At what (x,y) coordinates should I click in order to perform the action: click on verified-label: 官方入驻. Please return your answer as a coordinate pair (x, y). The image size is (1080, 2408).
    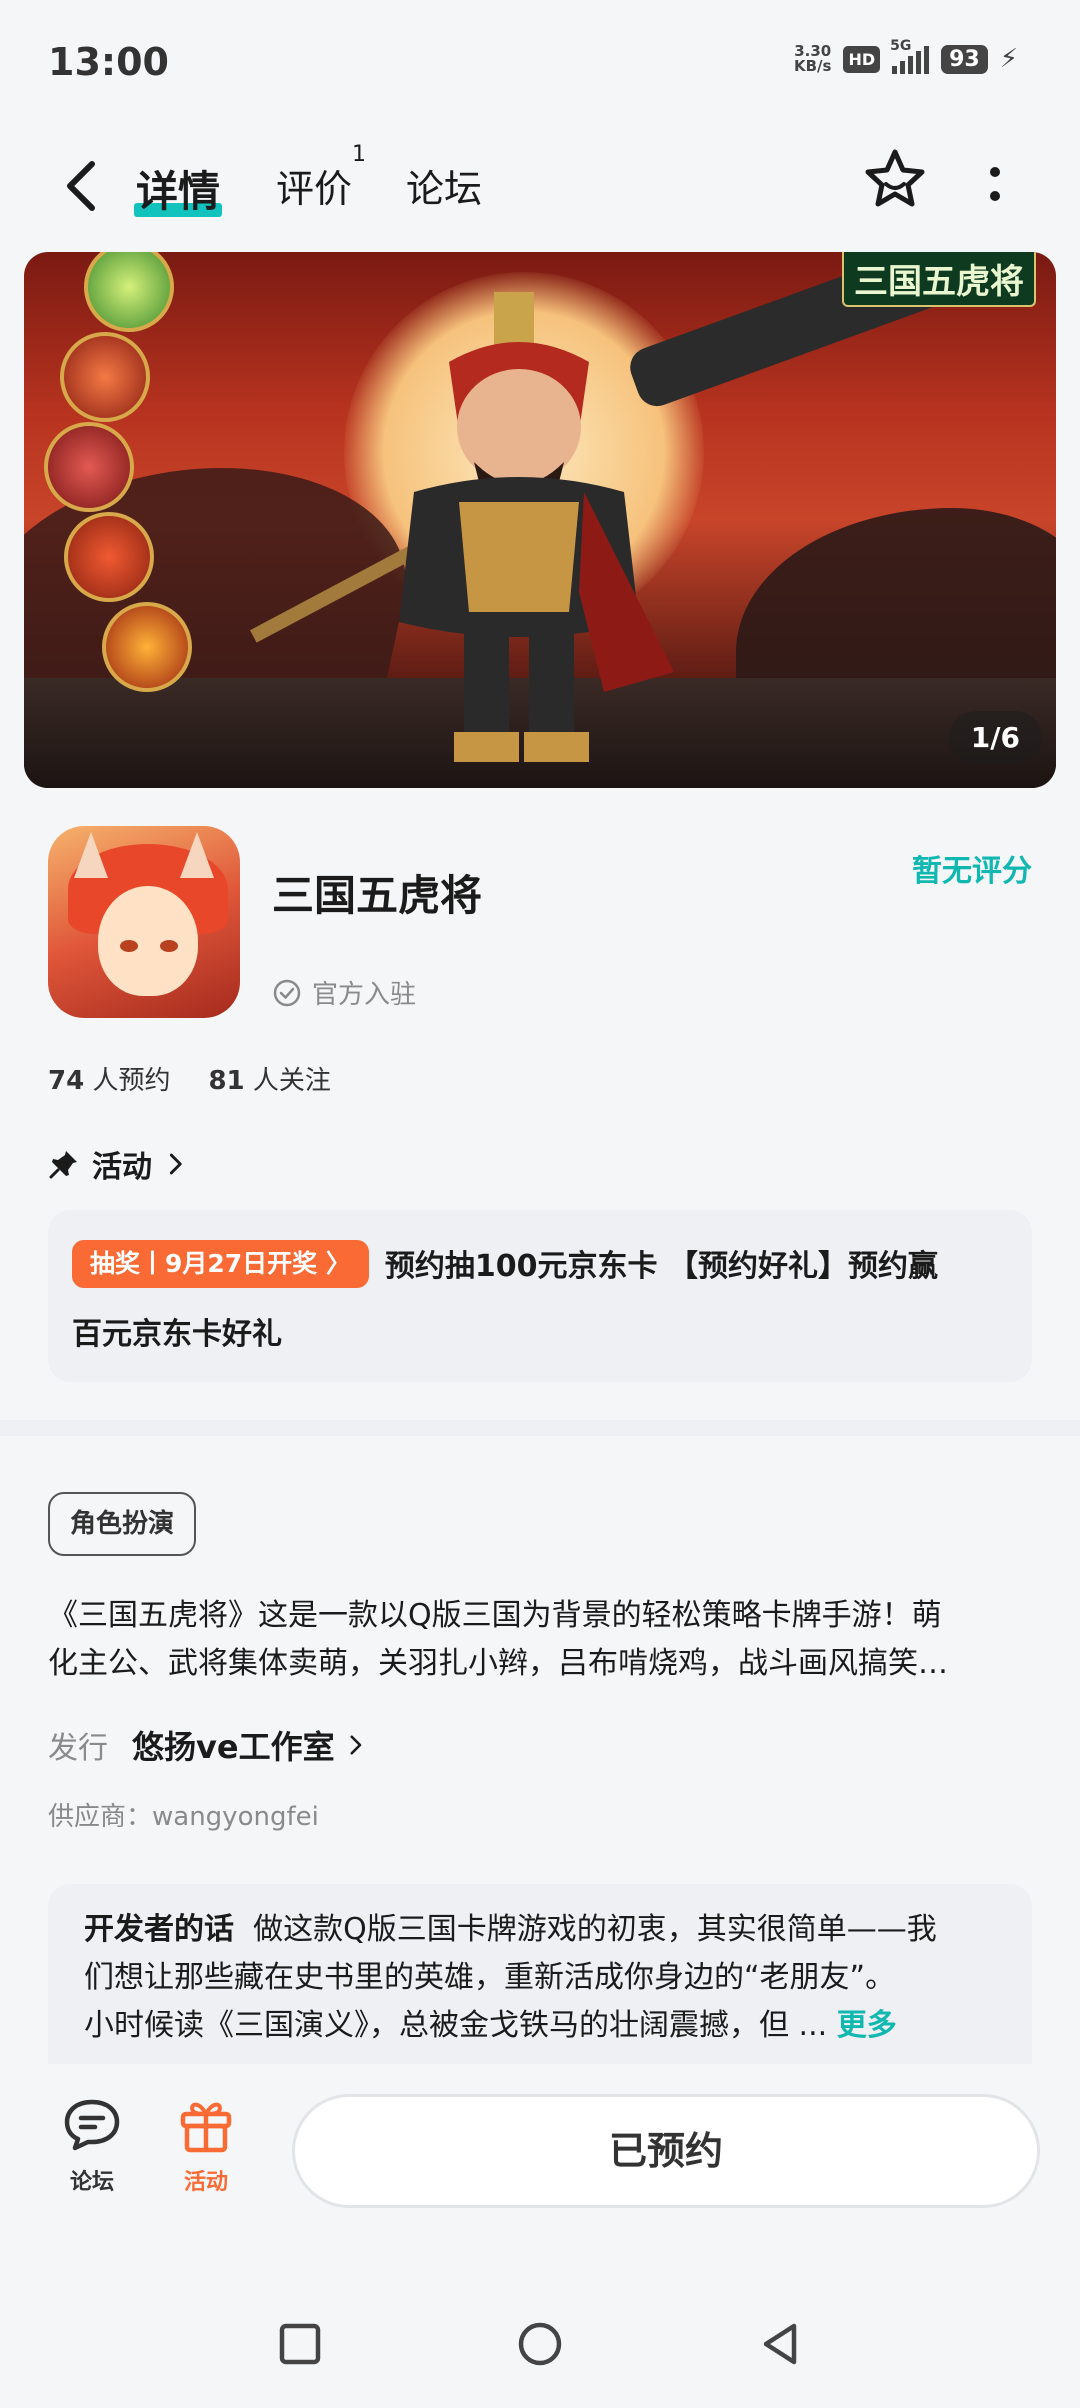
    Looking at the image, I should click on (364, 995).